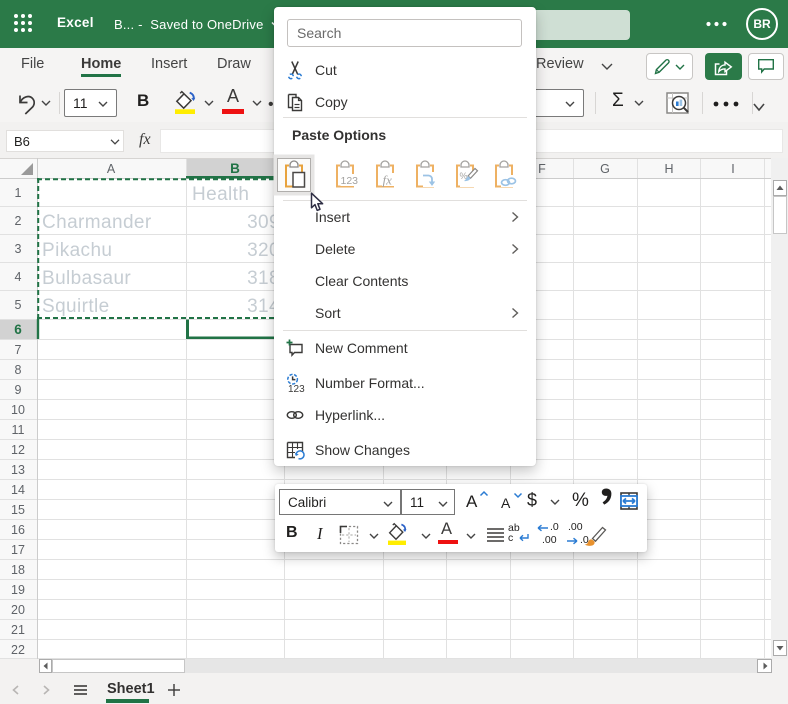  What do you see at coordinates (86, 278) in the screenshot?
I see `svg-text: Bulbasaur` at bounding box center [86, 278].